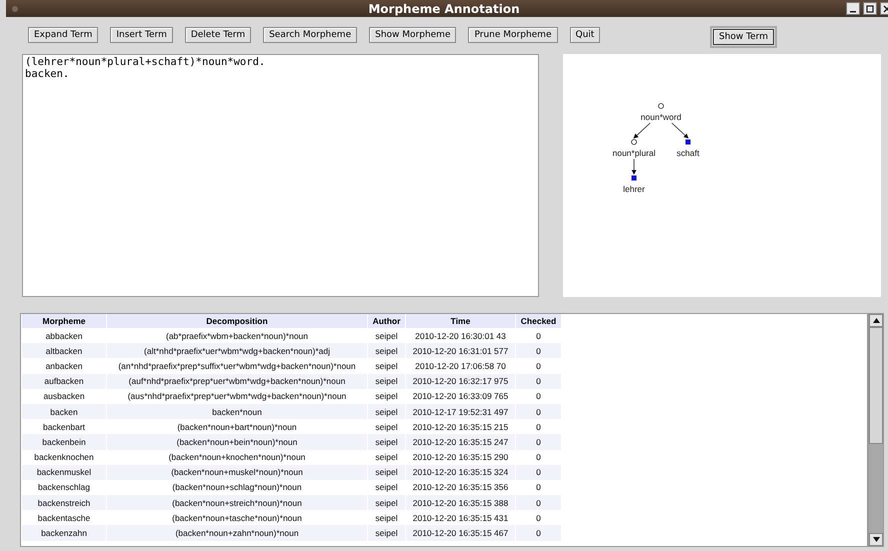  What do you see at coordinates (64, 350) in the screenshot?
I see `table-cell: altbacken` at bounding box center [64, 350].